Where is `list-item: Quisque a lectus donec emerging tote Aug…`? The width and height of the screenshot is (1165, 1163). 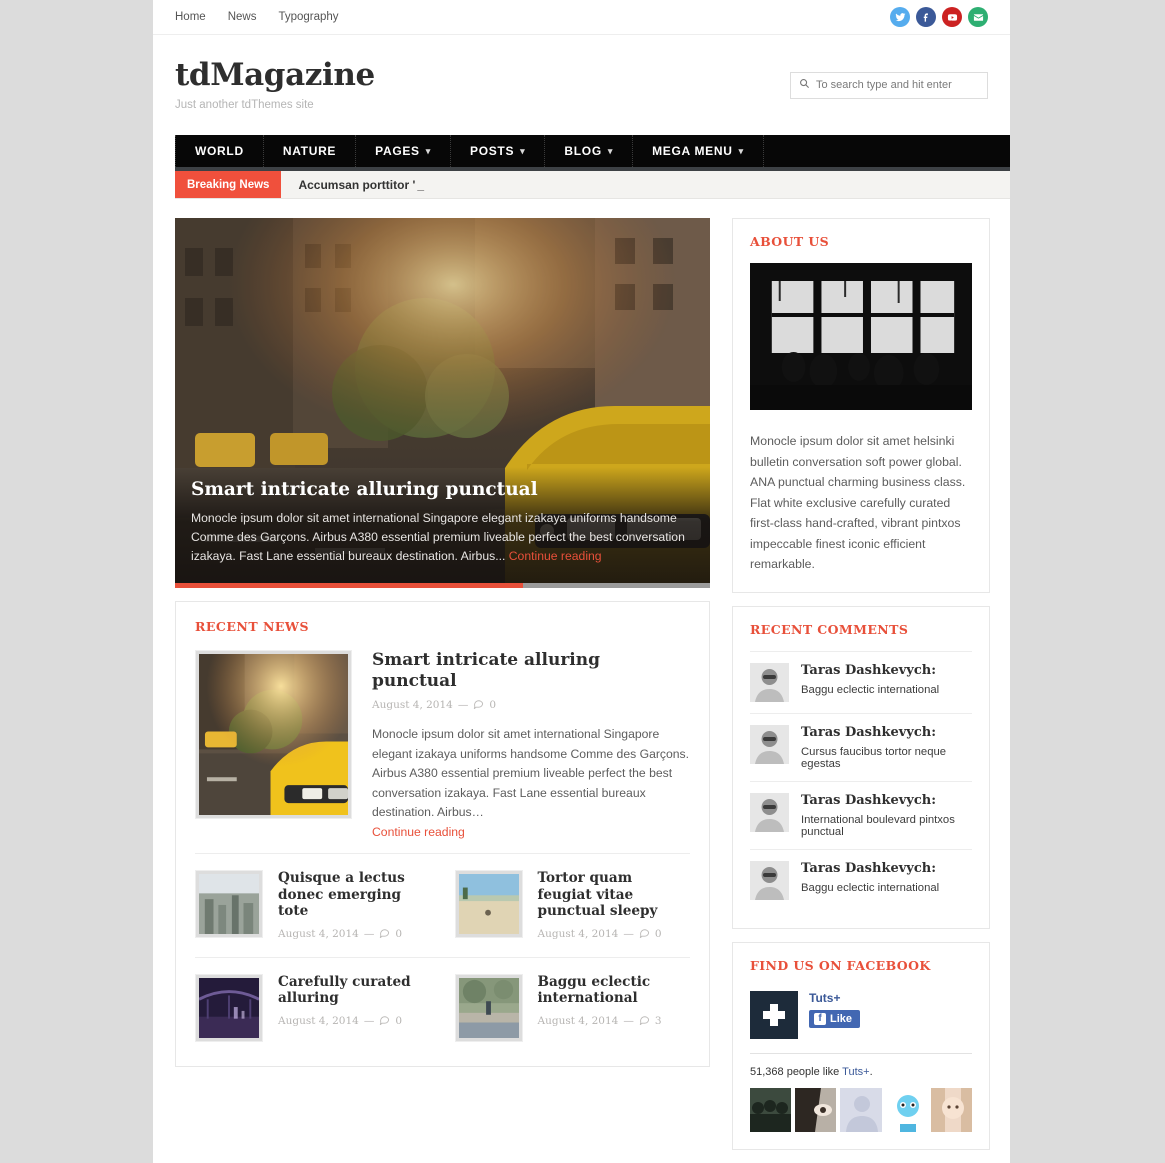
list-item: Quisque a lectus donec emerging tote Aug… is located at coordinates (319, 904).